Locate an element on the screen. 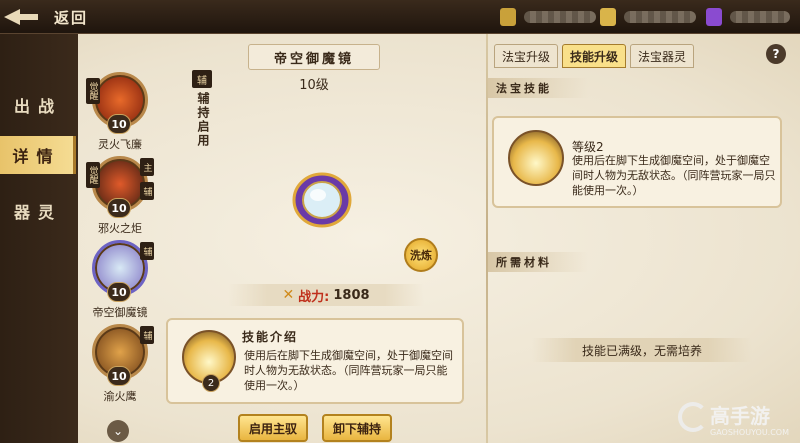 The height and width of the screenshot is (443, 800). max-level-notice: 技能已满级，无需培养 is located at coordinates (642, 350).